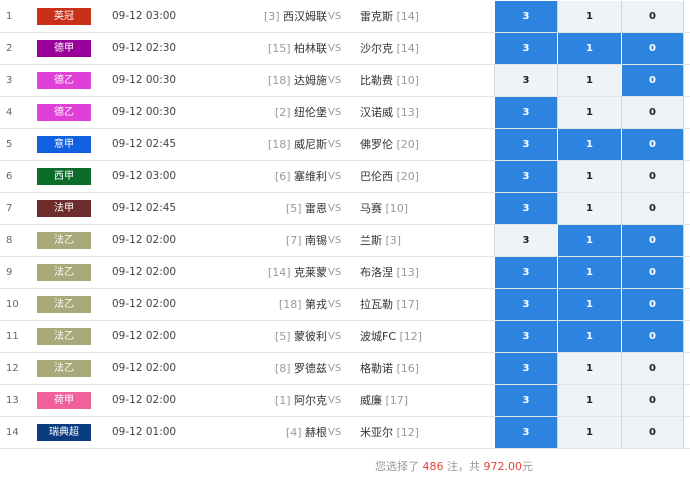 Image resolution: width=690 pixels, height=477 pixels. What do you see at coordinates (316, 240) in the screenshot?
I see `home-team-name: 南锡` at bounding box center [316, 240].